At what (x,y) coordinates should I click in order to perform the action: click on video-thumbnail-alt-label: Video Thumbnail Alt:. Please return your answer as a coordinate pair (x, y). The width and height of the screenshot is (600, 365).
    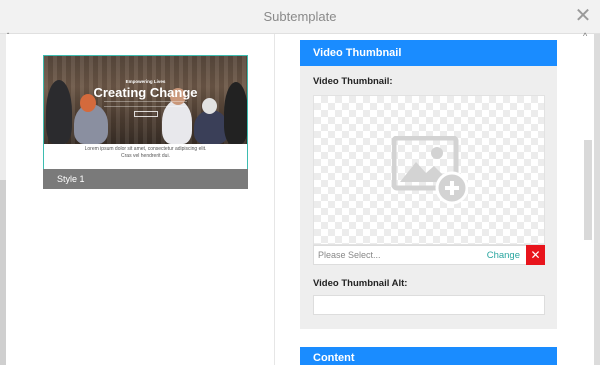
    Looking at the image, I should click on (360, 283).